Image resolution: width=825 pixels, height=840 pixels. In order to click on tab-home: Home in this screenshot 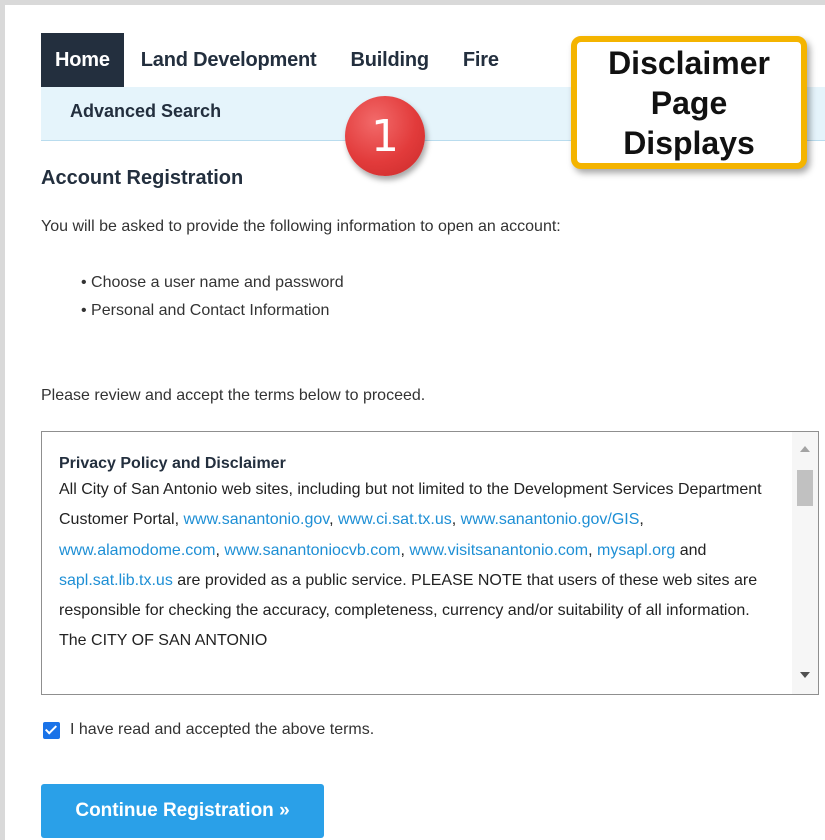, I will do `click(82, 64)`.